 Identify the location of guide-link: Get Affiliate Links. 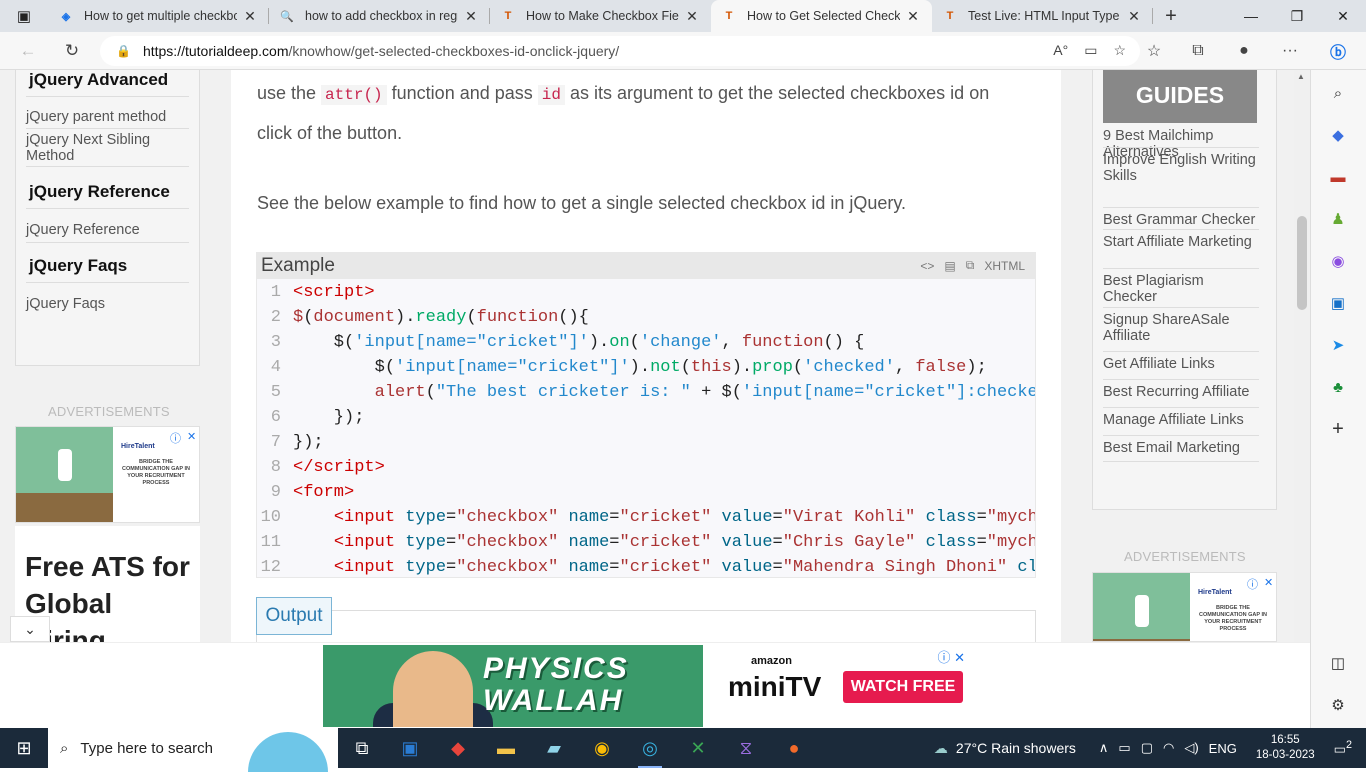
(1181, 364).